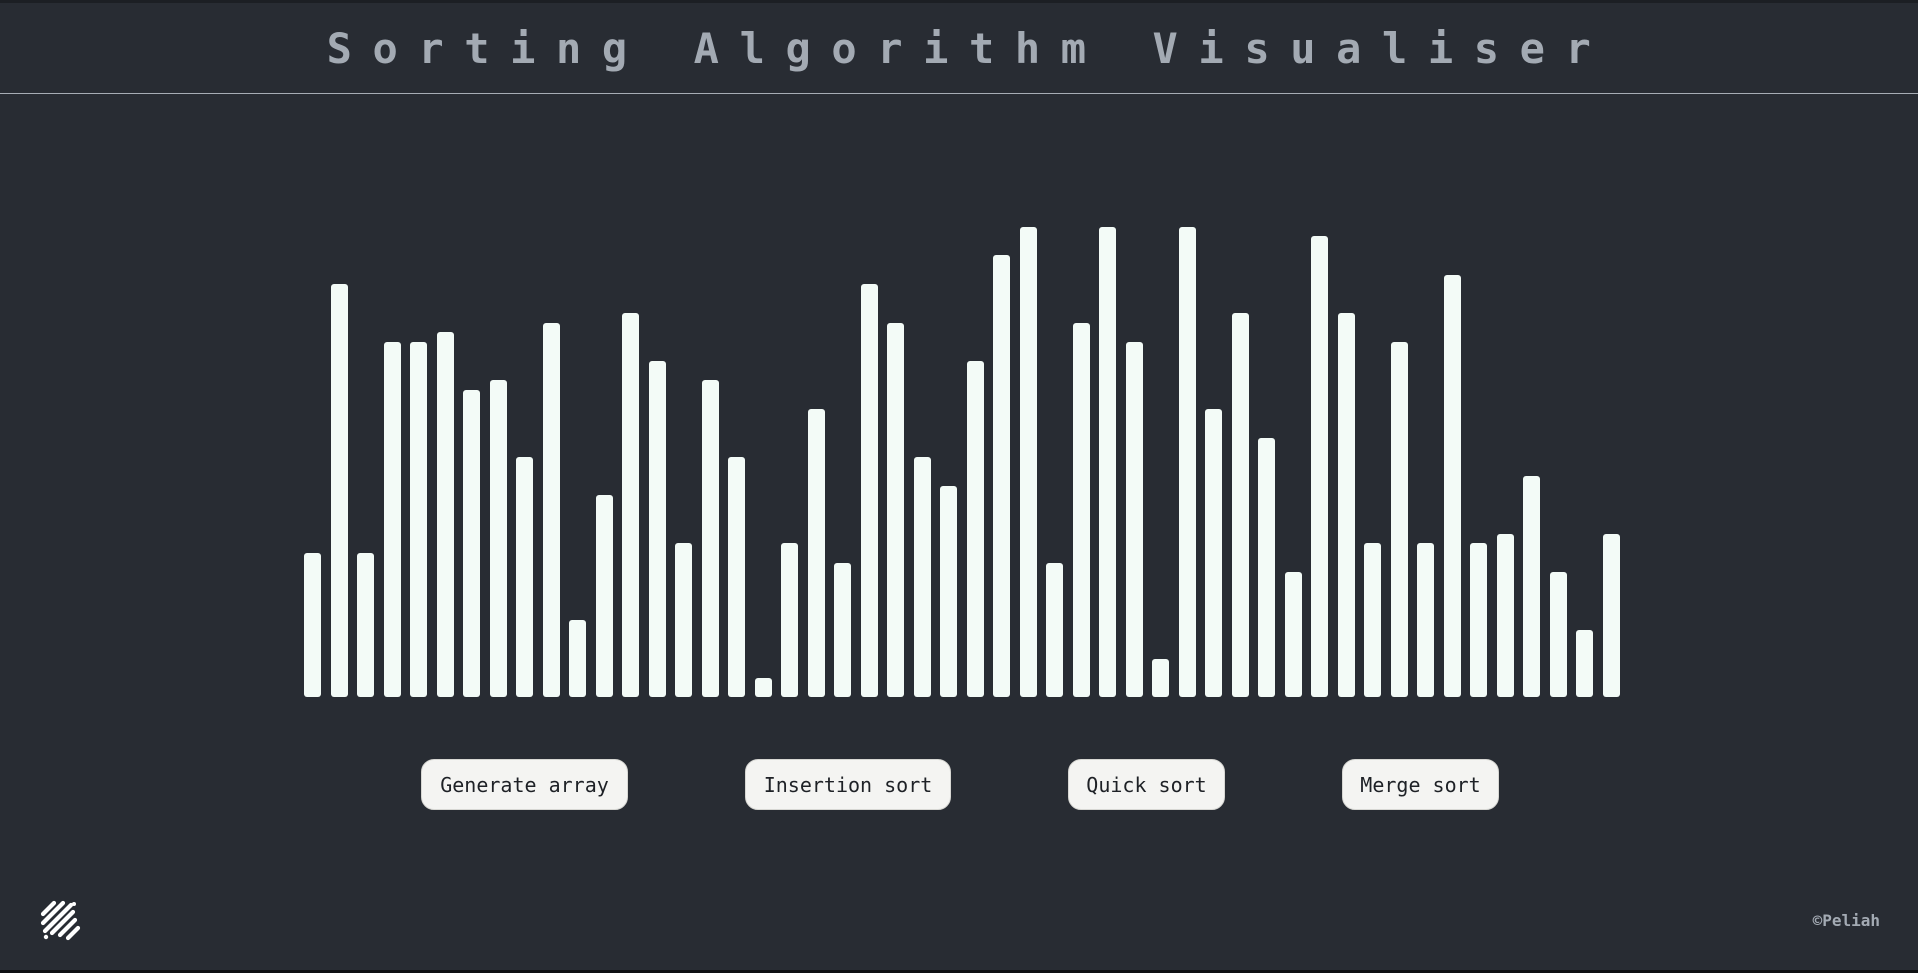  What do you see at coordinates (969, 48) in the screenshot?
I see `page-title: Sorting Algorithm Visualiser` at bounding box center [969, 48].